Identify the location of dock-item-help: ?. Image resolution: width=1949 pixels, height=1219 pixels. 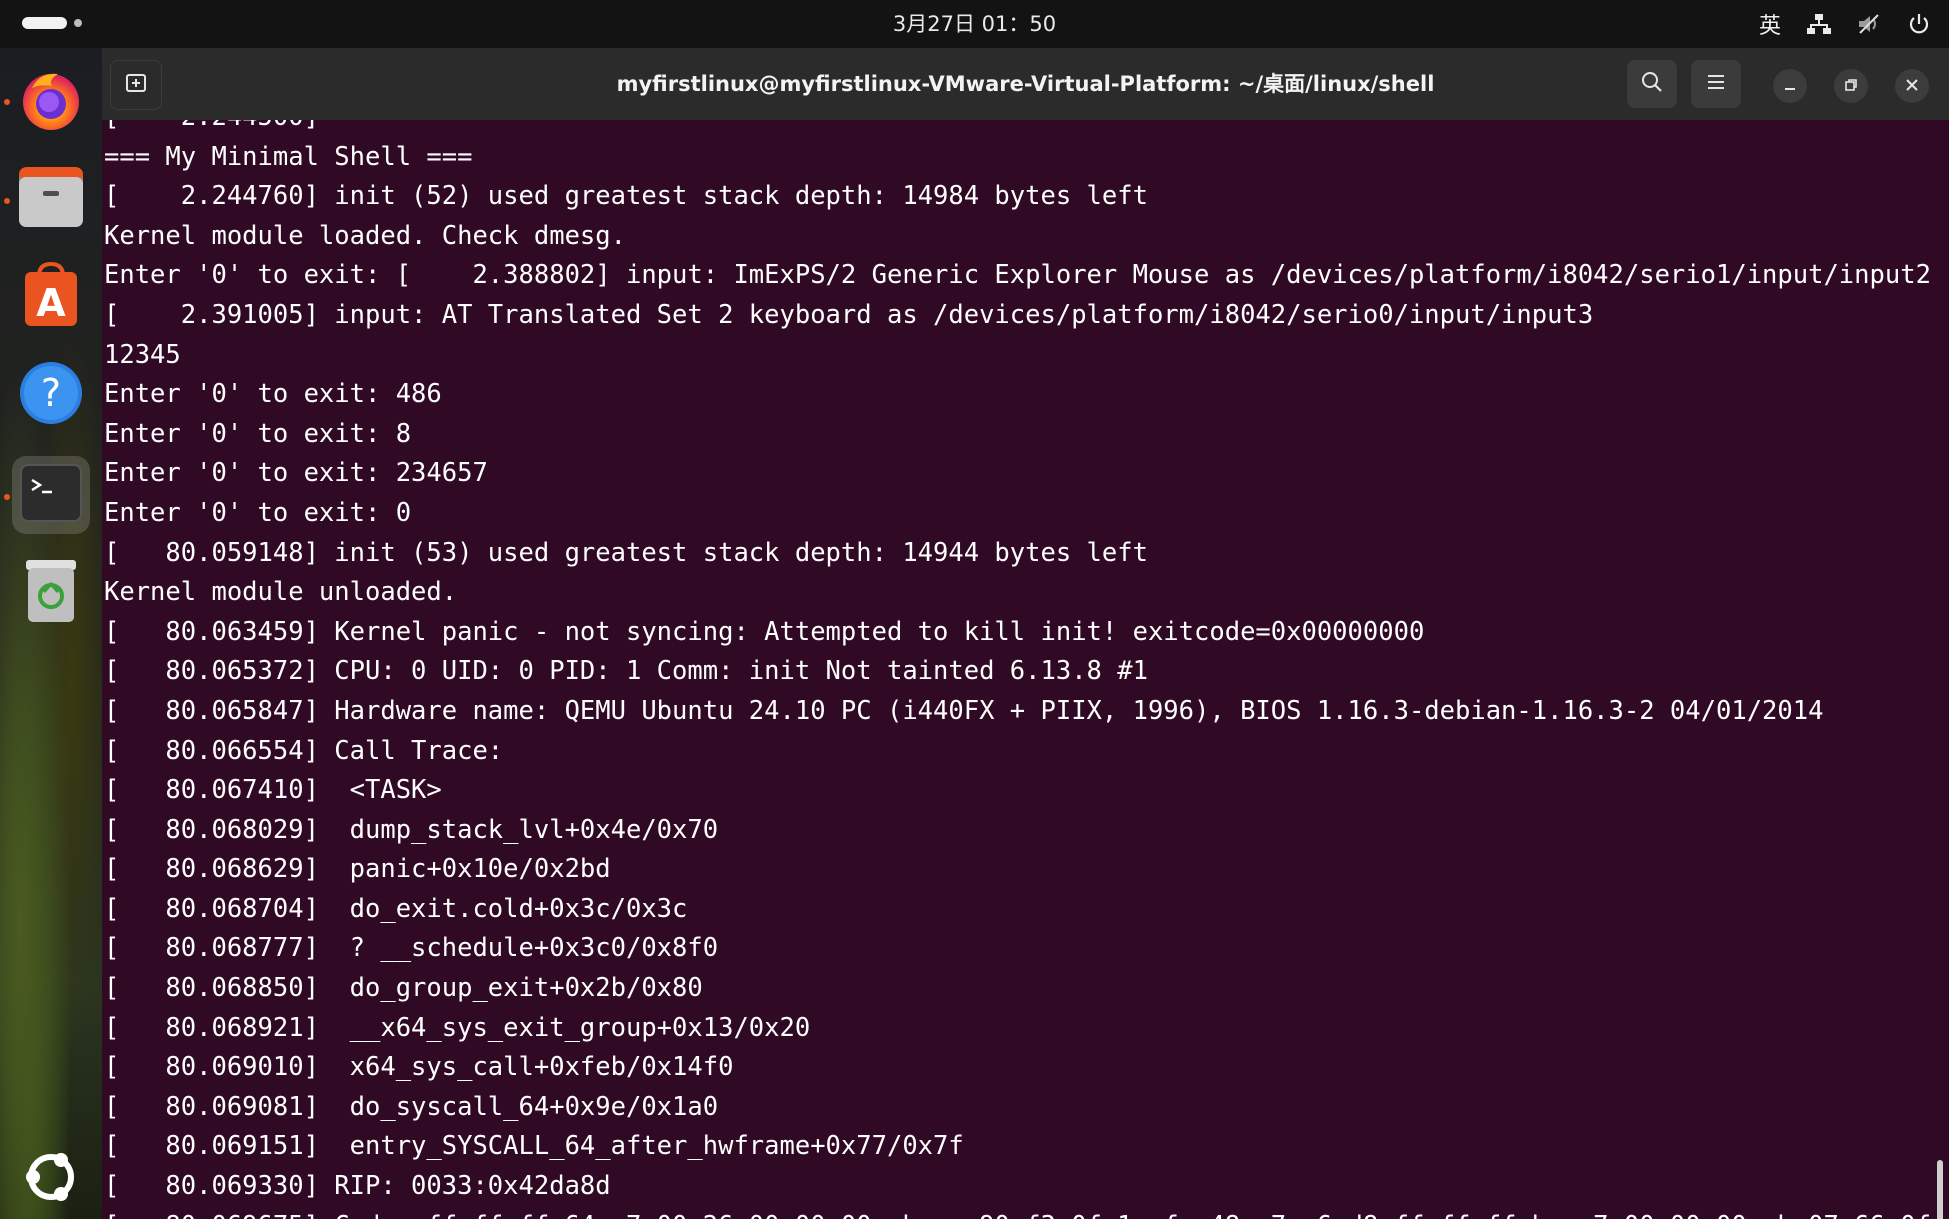
(51, 395).